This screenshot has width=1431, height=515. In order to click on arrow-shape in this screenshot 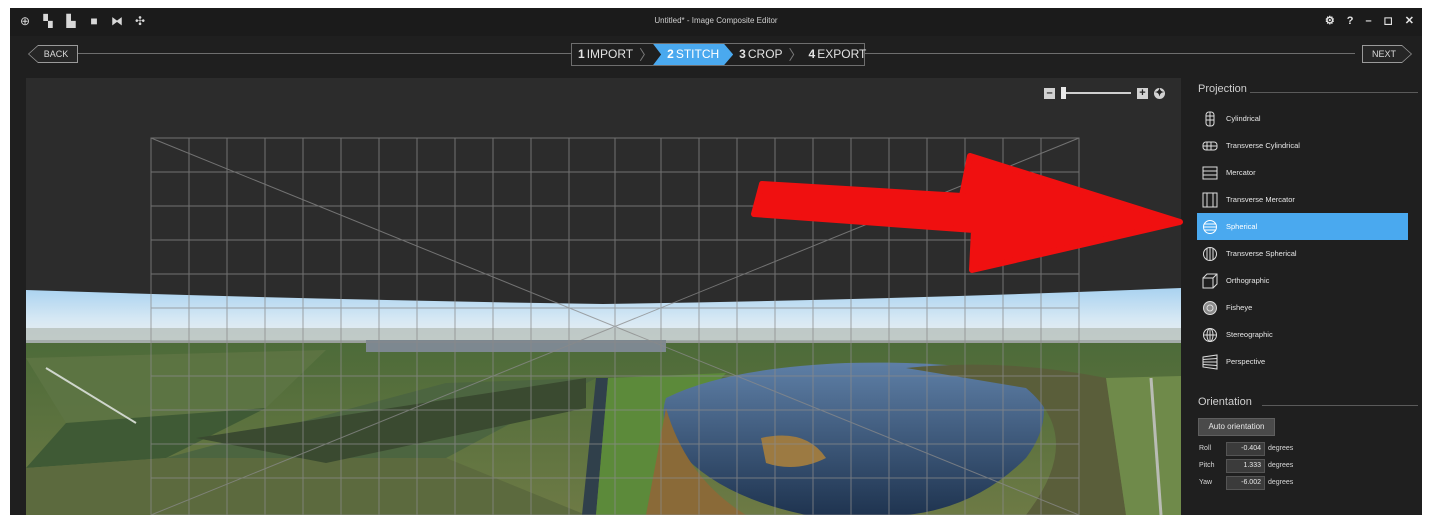, I will do `click(967, 213)`.